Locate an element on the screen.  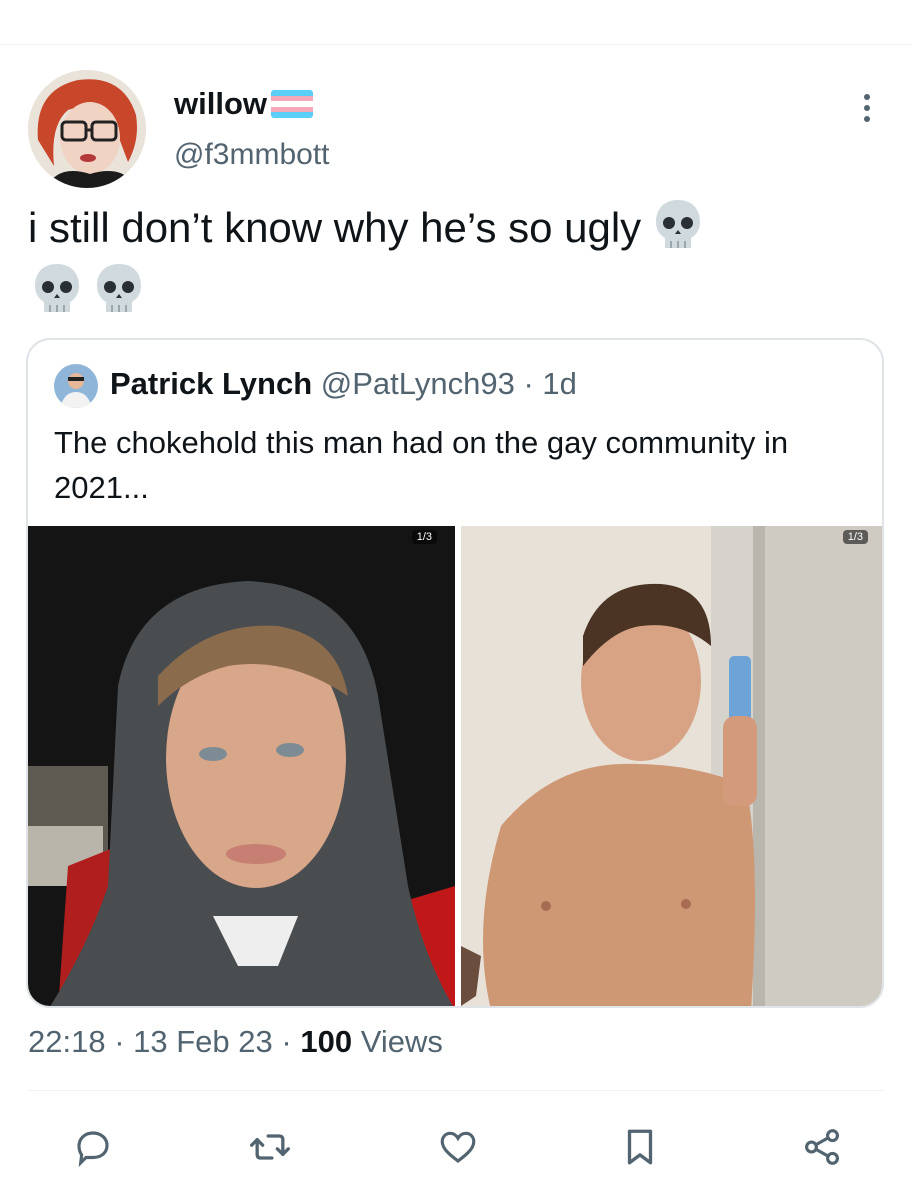
like-icon is located at coordinates (458, 1147).